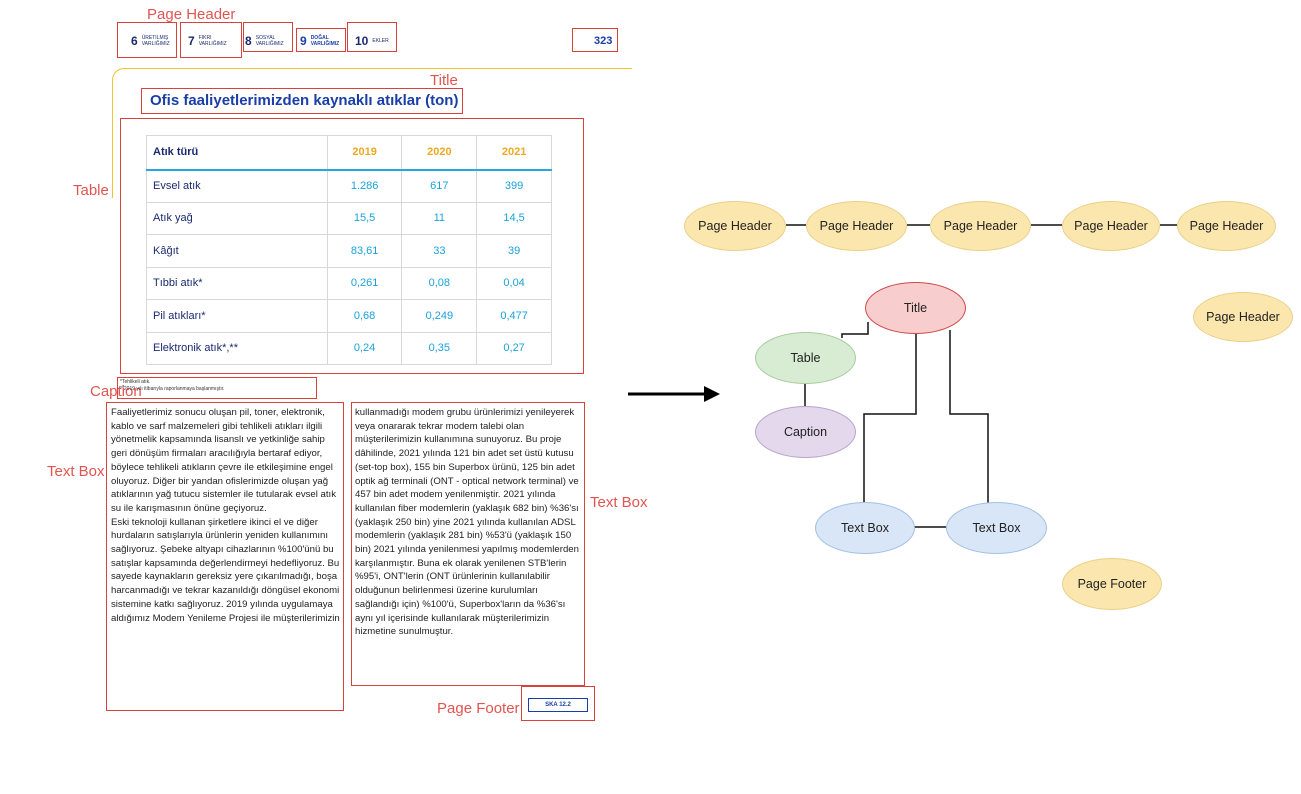 The image size is (1301, 794). Describe the element at coordinates (969, 417) in the screenshot. I see `edge-title-textbox2` at that location.